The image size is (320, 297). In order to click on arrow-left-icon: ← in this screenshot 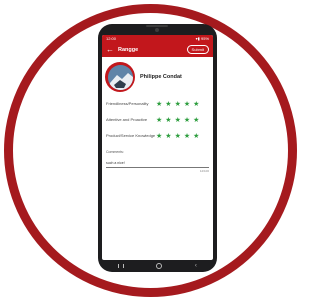, I will do `click(111, 49)`.